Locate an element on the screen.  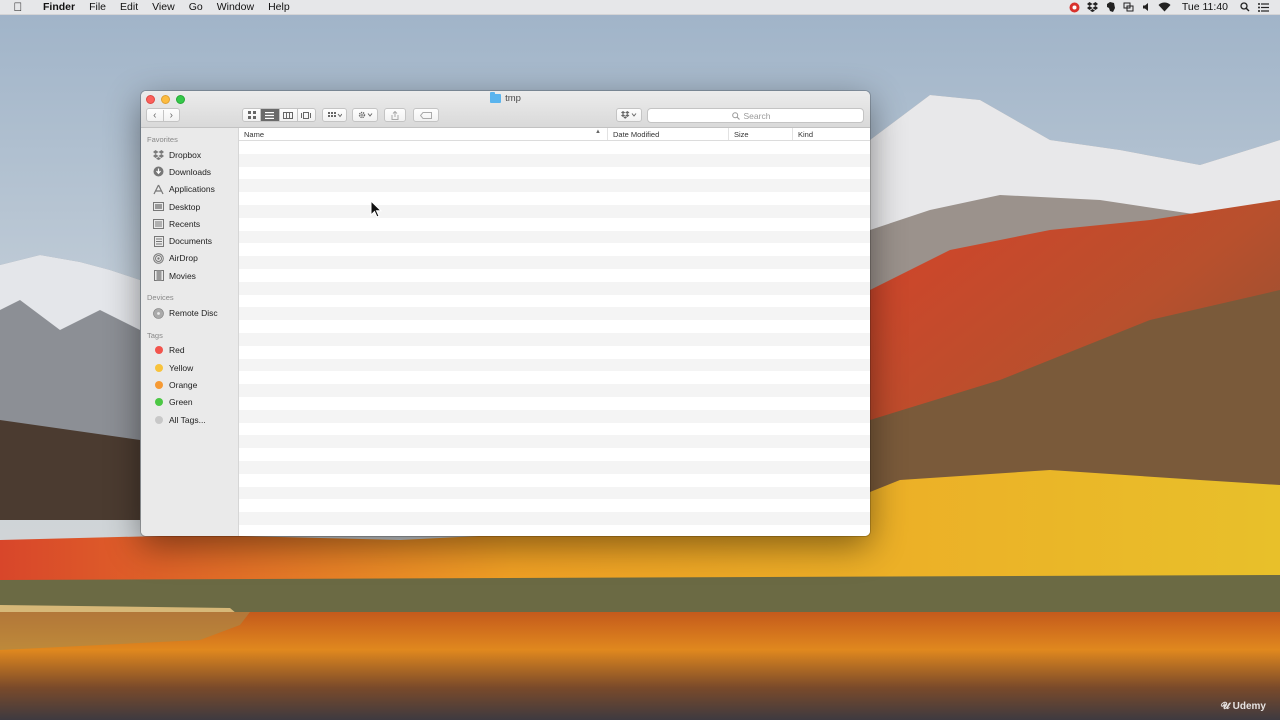
search-input is located at coordinates (761, 115).